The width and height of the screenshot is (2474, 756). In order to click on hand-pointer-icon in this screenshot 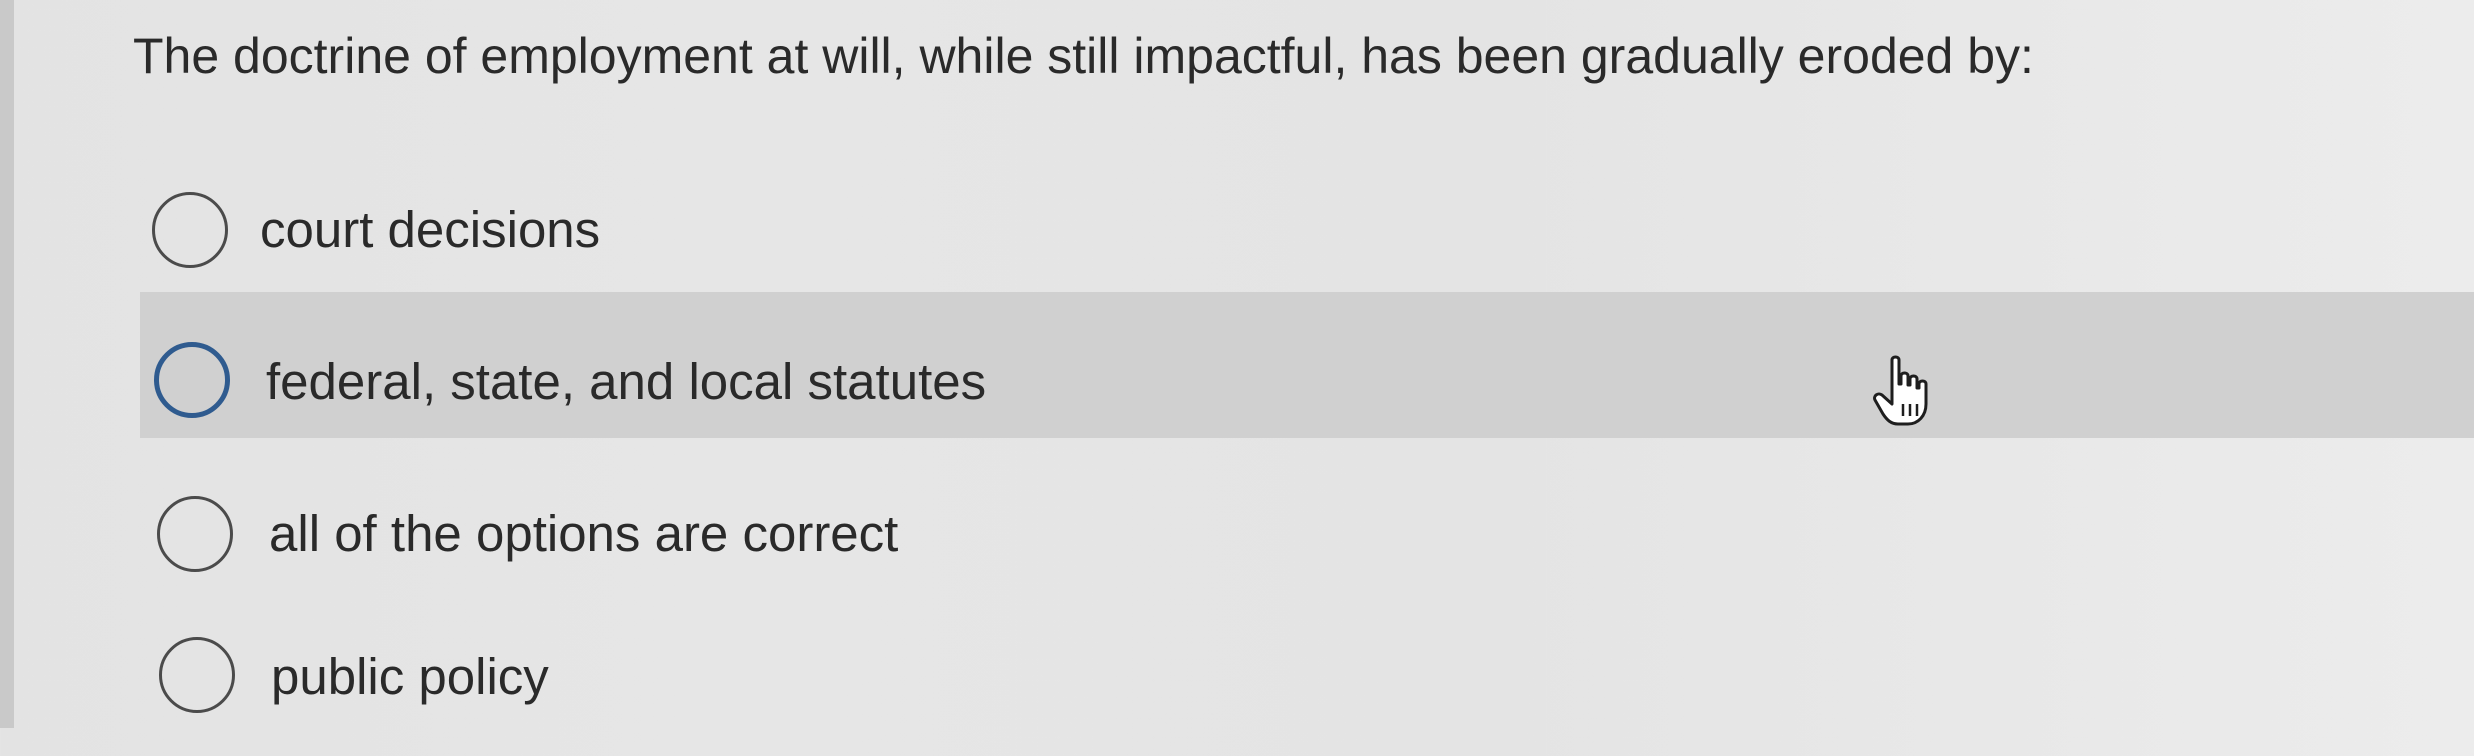, I will do `click(1900, 390)`.